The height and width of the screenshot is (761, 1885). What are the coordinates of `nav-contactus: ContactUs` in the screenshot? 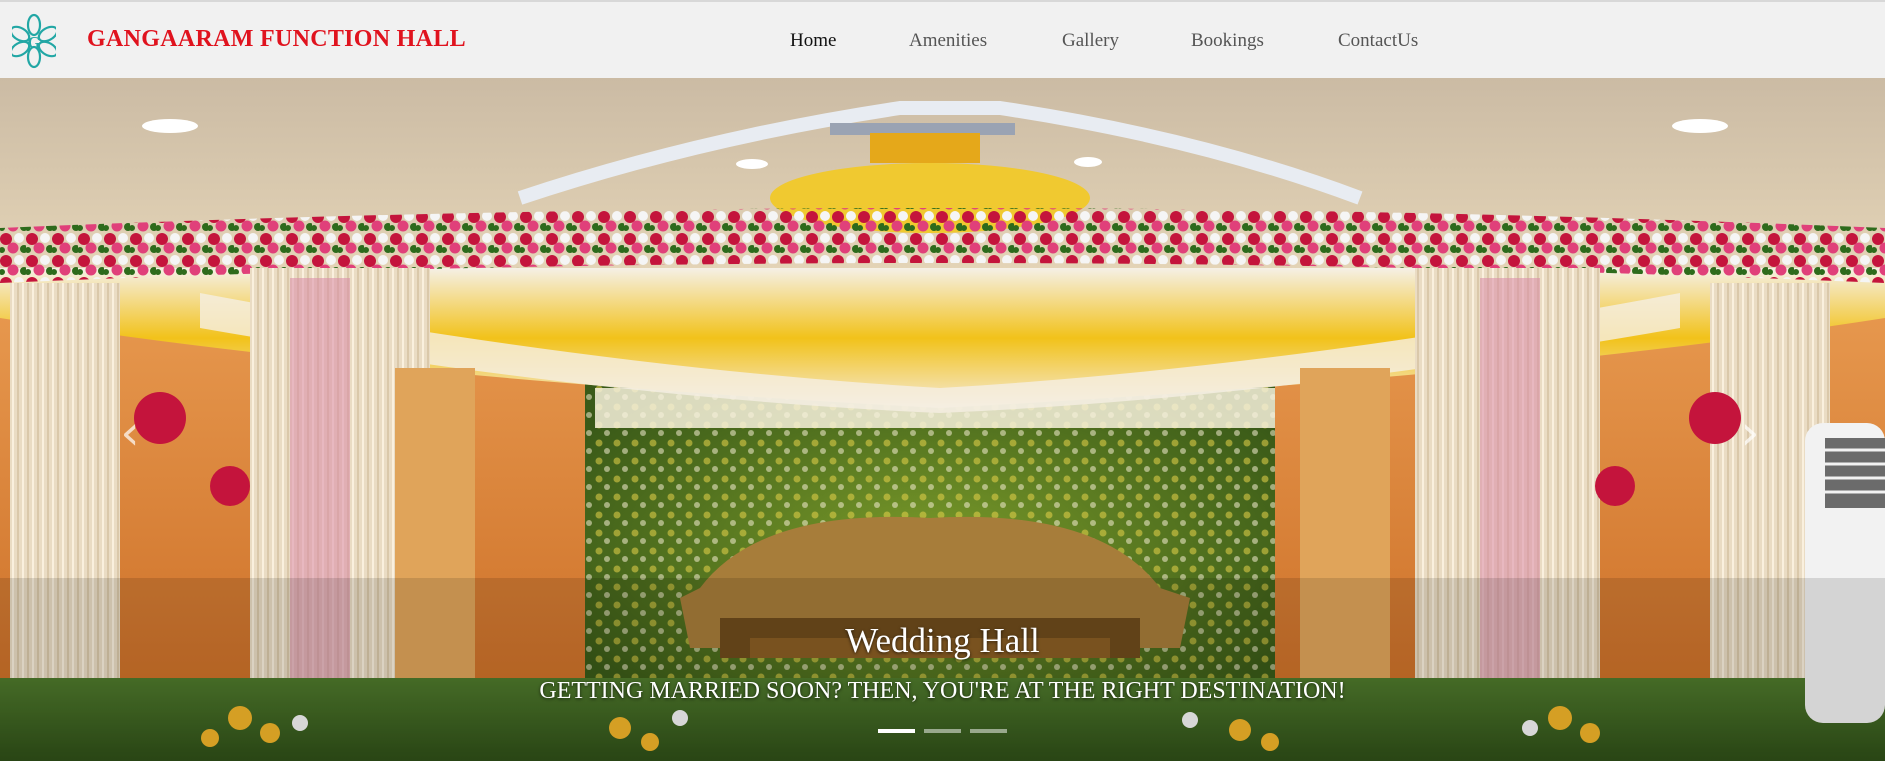 It's located at (1378, 41).